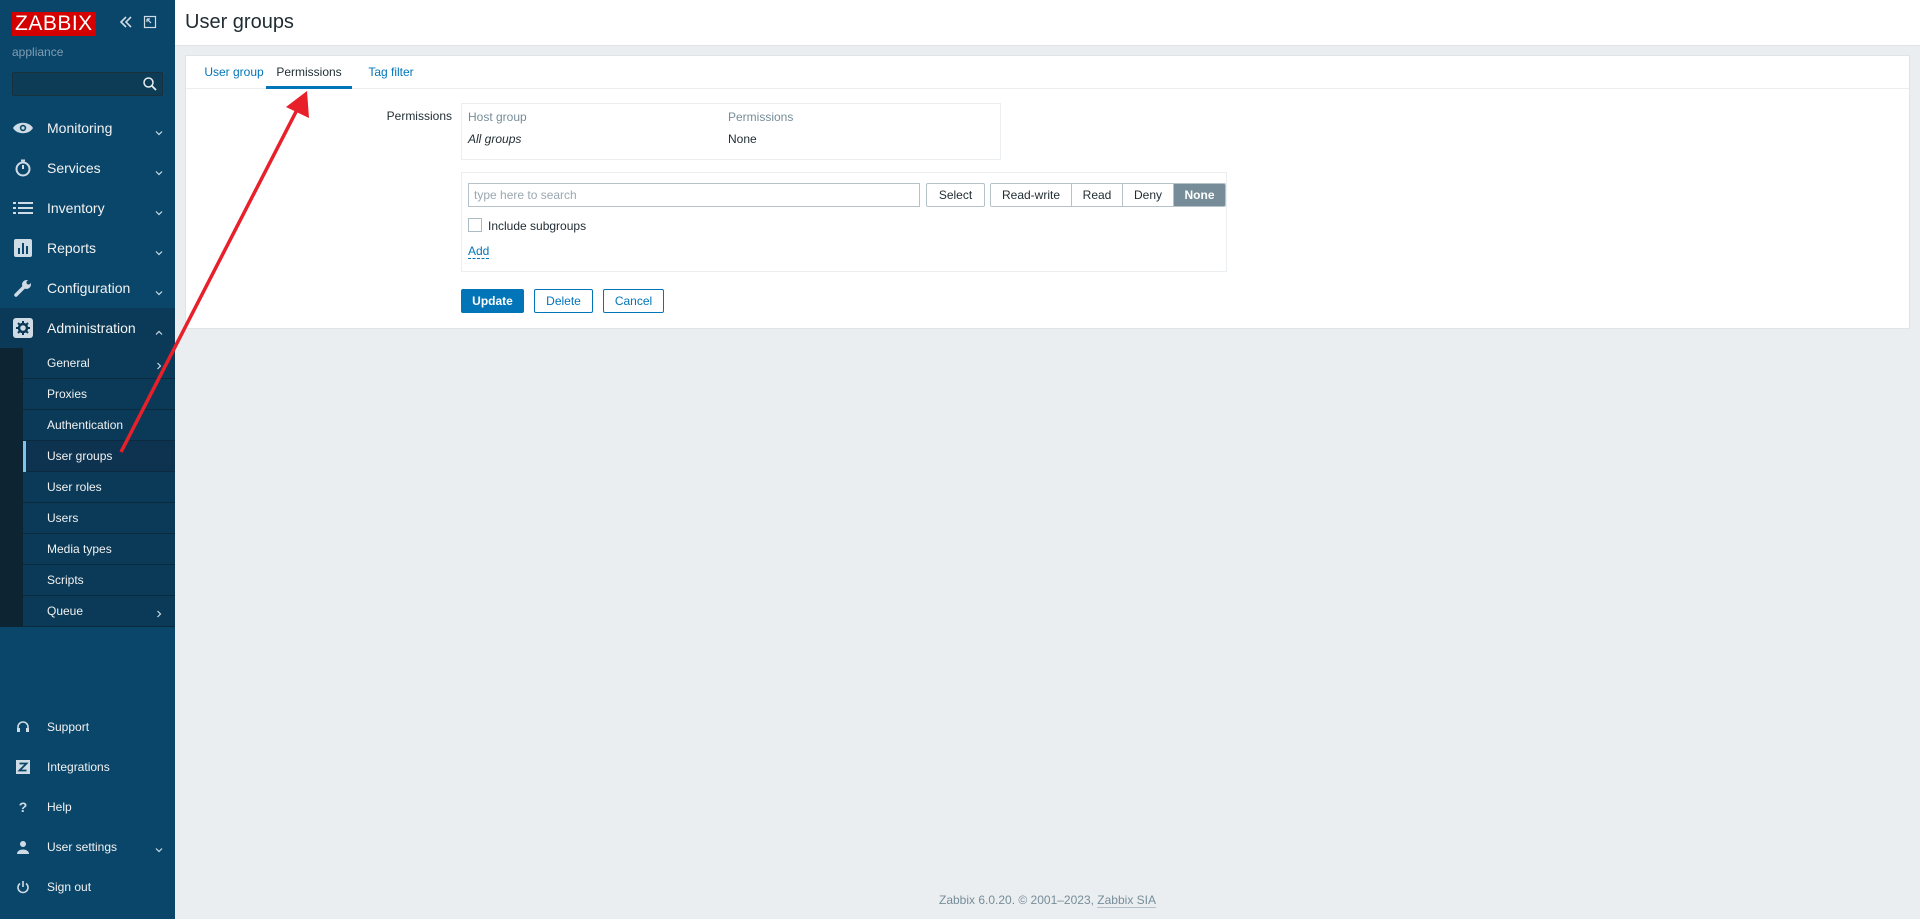 The height and width of the screenshot is (919, 1920). I want to click on tab-permissions: Permissions, so click(309, 72).